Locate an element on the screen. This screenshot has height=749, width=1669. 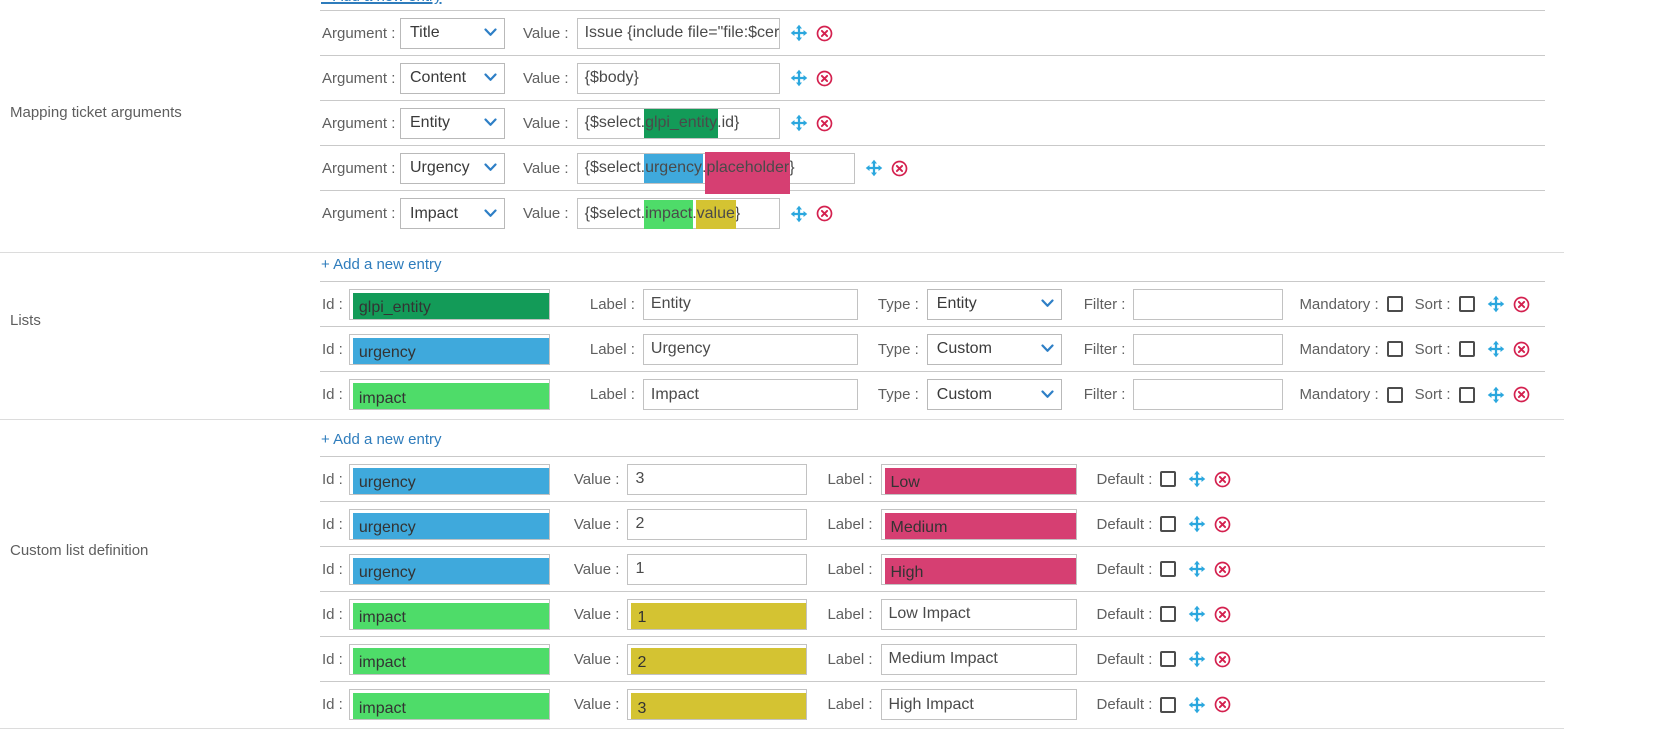
value-input: {$select. urgency. placeholder} is located at coordinates (715, 173).